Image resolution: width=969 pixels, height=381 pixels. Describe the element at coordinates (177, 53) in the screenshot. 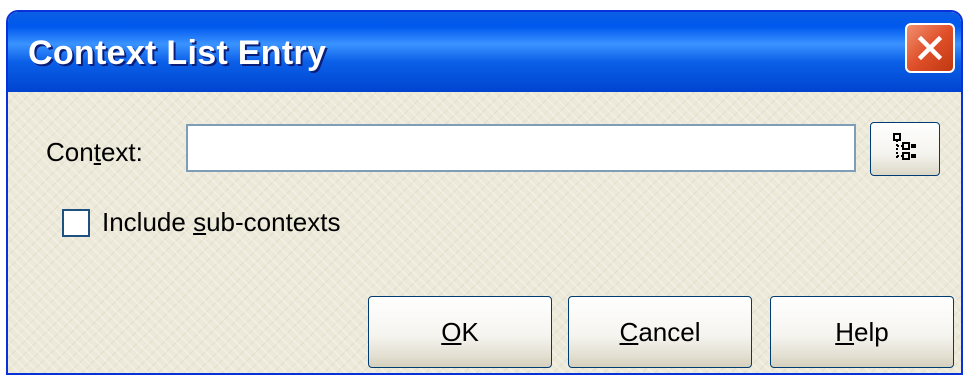

I see `window-title: Context List Entry` at that location.